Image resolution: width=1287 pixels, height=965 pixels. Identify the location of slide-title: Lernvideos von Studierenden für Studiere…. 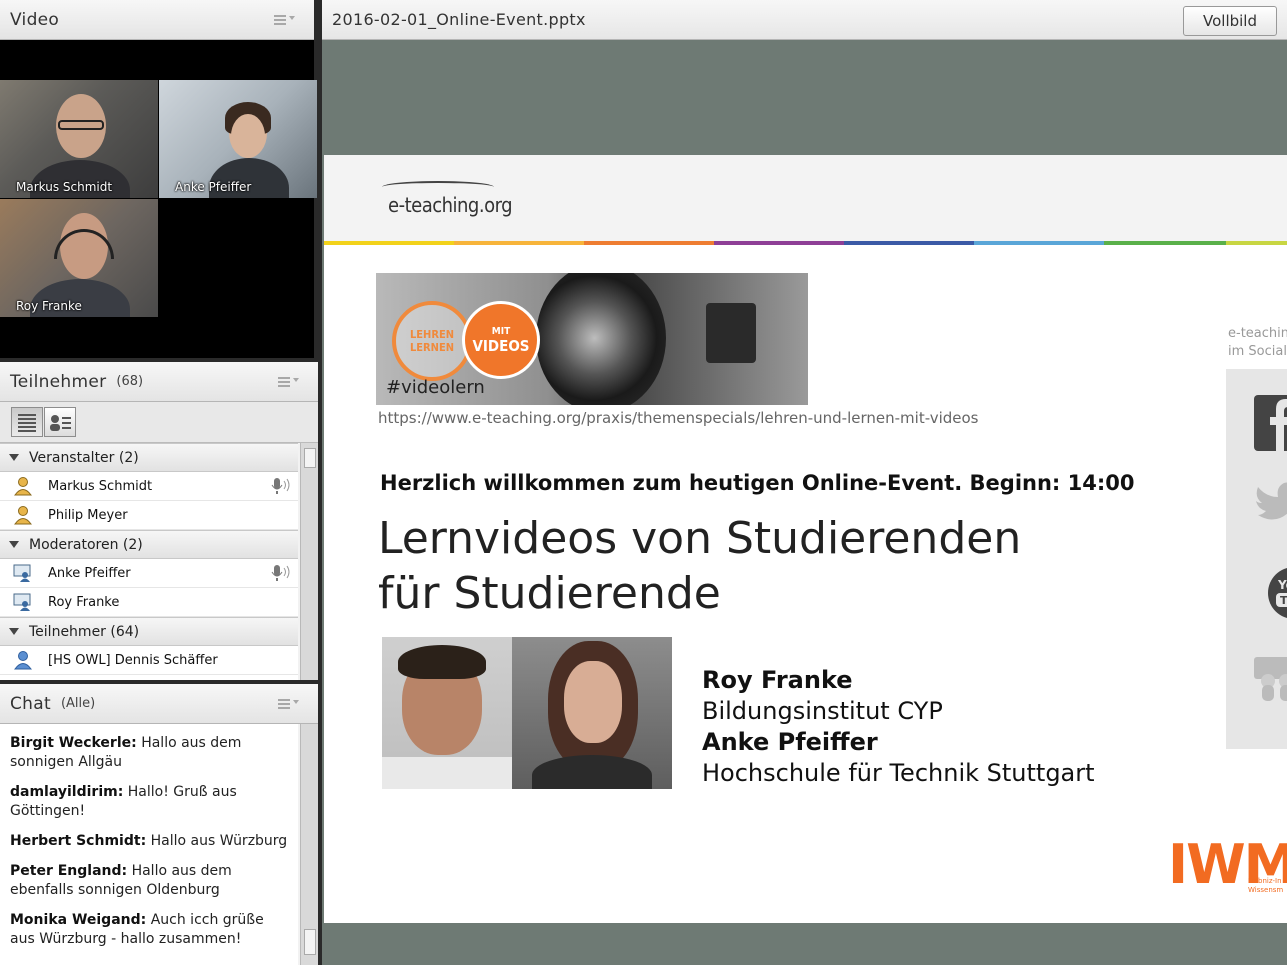
(699, 566).